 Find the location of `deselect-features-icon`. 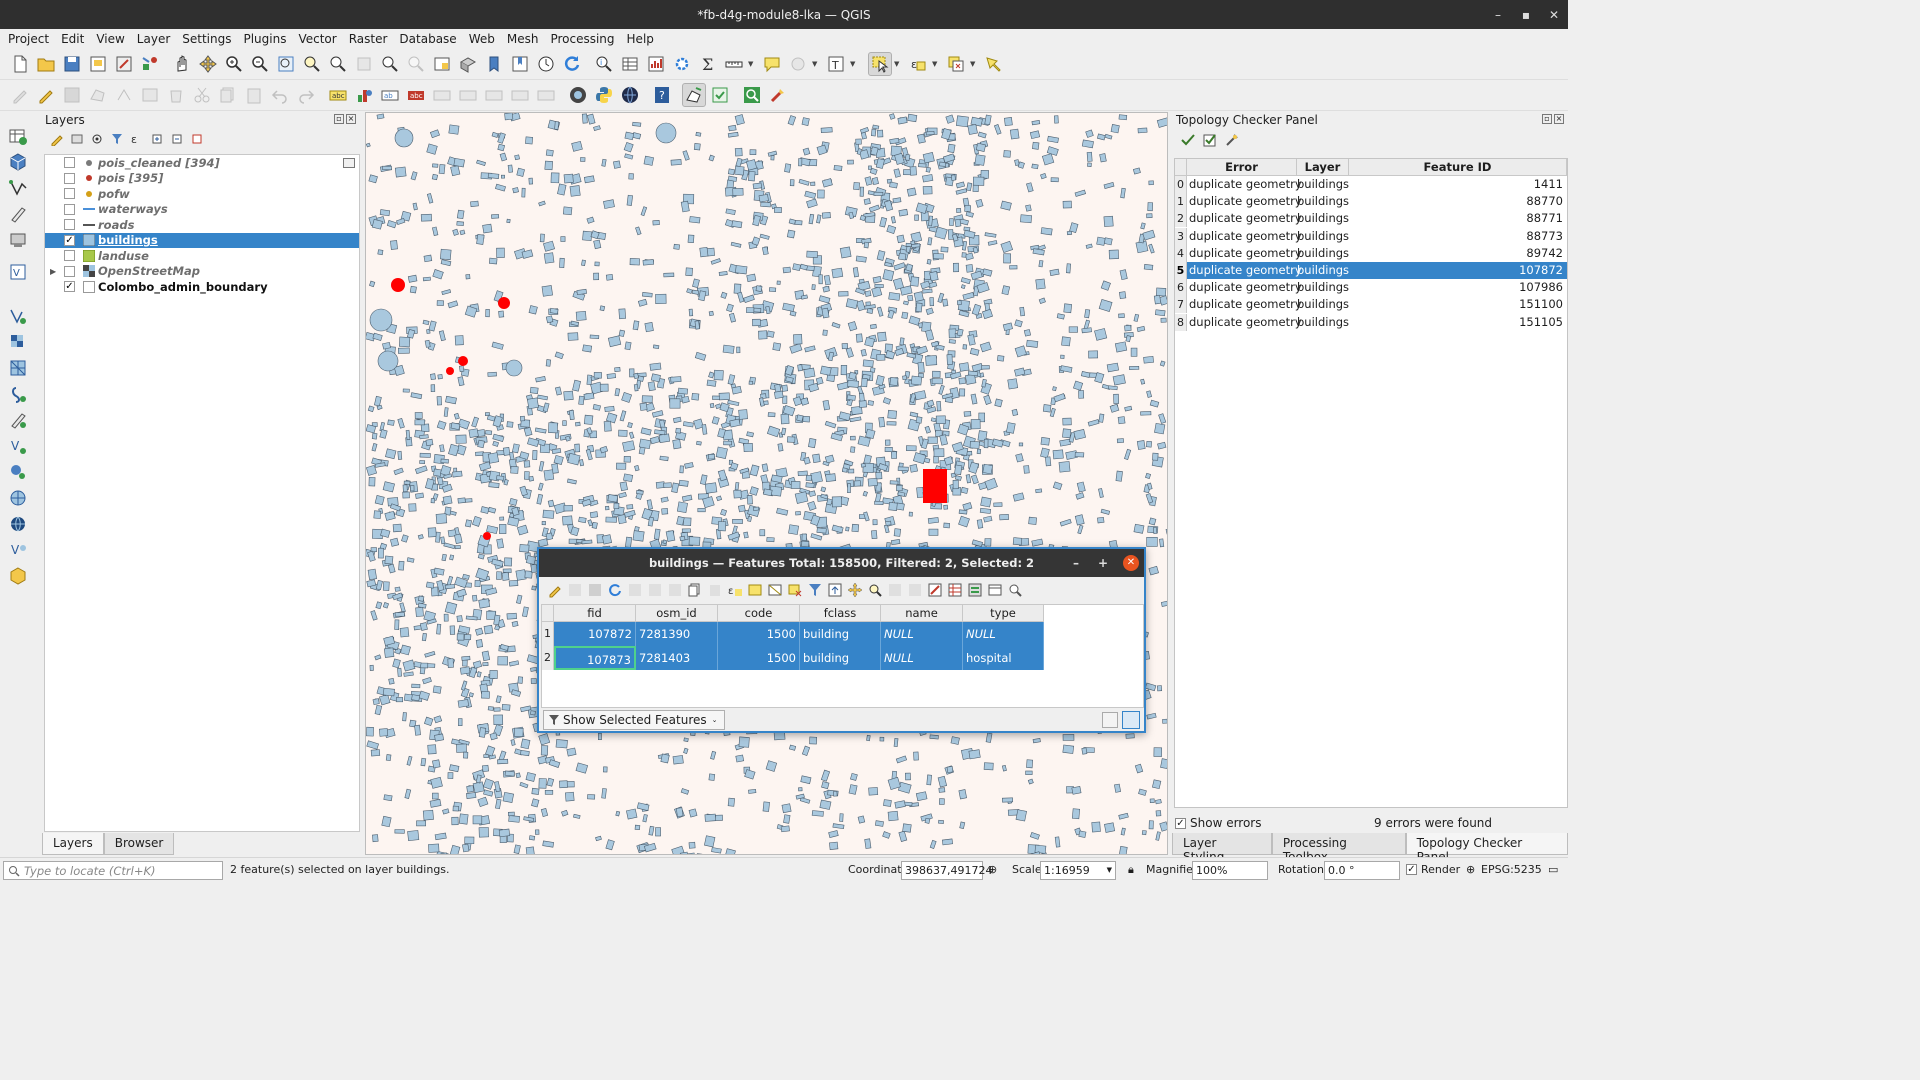

deselect-features-icon is located at coordinates (956, 64).